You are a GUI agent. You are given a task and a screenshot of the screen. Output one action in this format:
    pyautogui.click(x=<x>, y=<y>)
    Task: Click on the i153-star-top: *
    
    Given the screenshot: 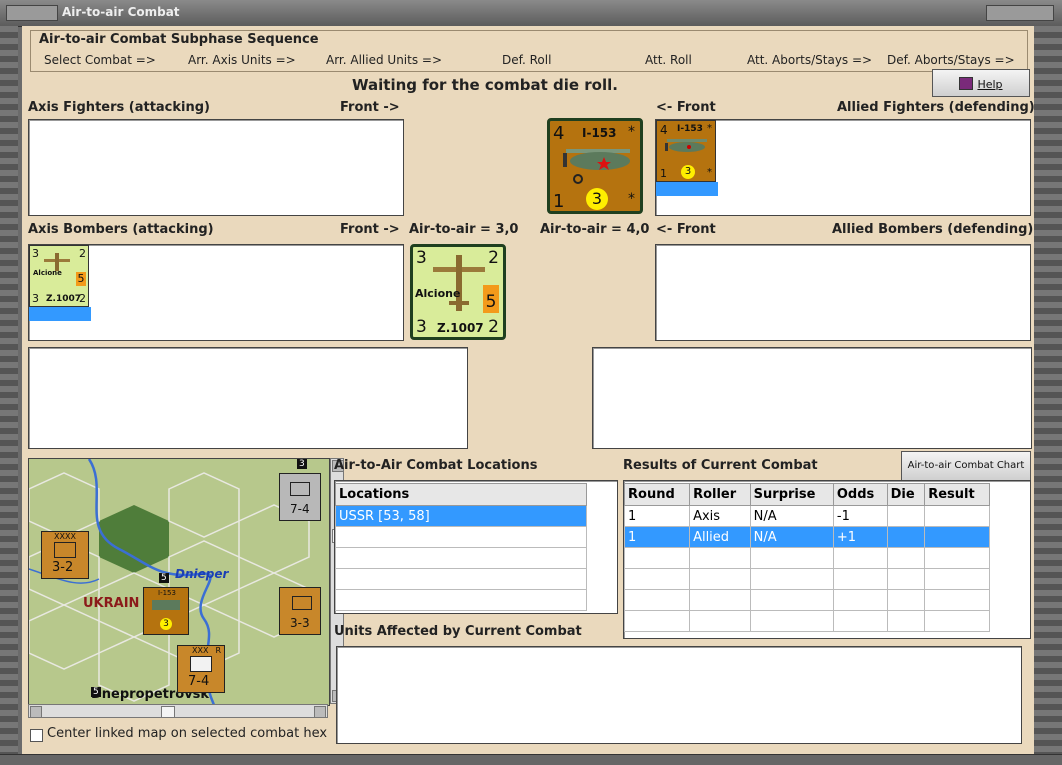 What is the action you would take?
    pyautogui.click(x=631, y=132)
    